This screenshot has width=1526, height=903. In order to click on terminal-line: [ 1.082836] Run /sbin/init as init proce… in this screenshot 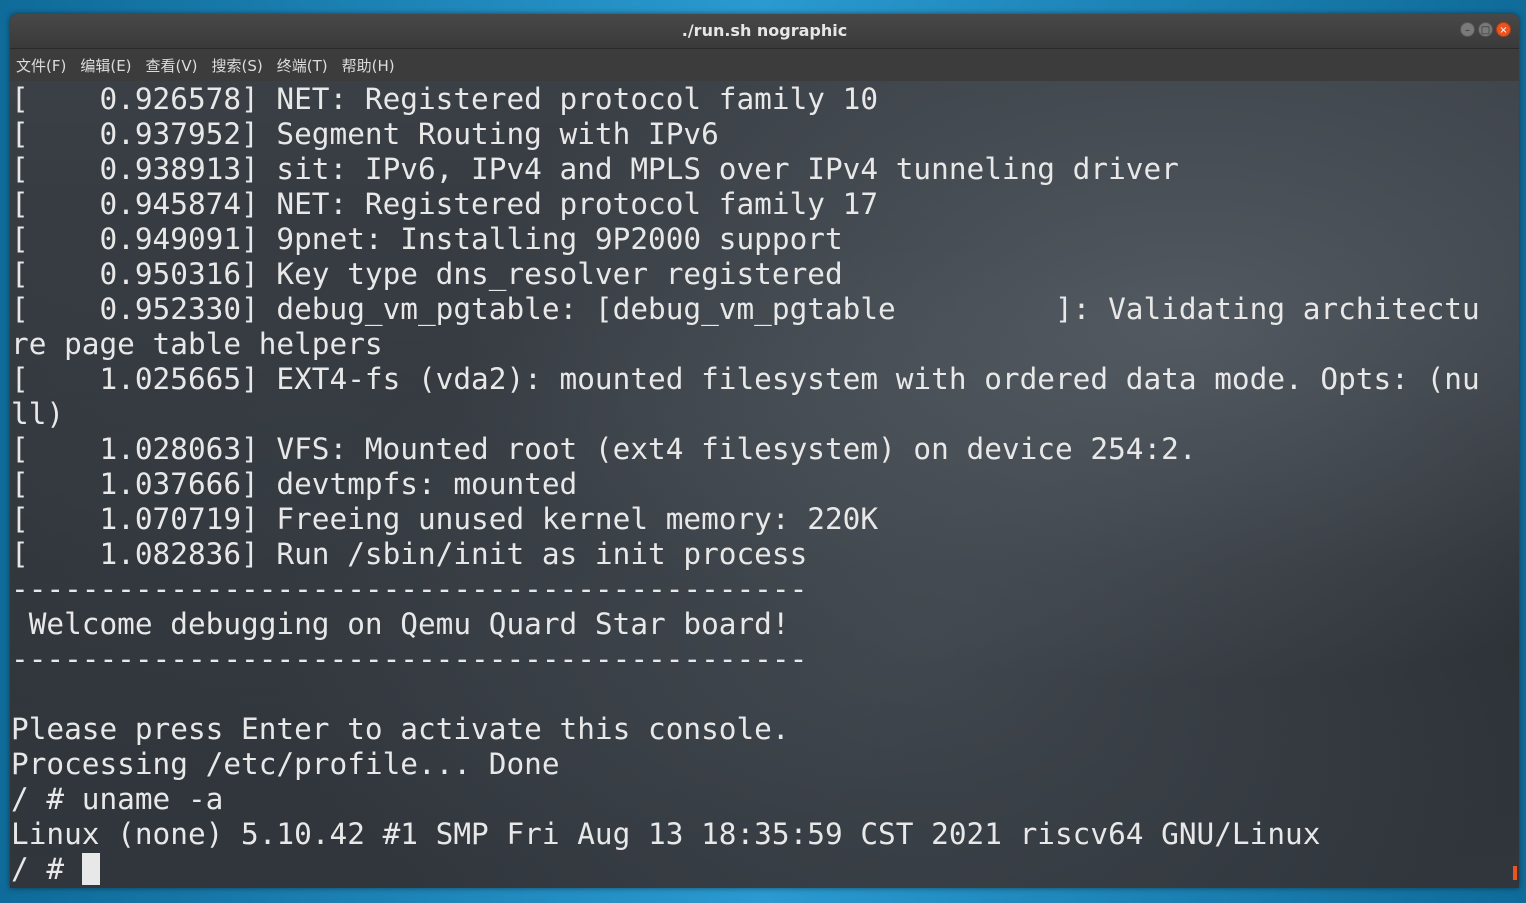, I will do `click(409, 554)`.